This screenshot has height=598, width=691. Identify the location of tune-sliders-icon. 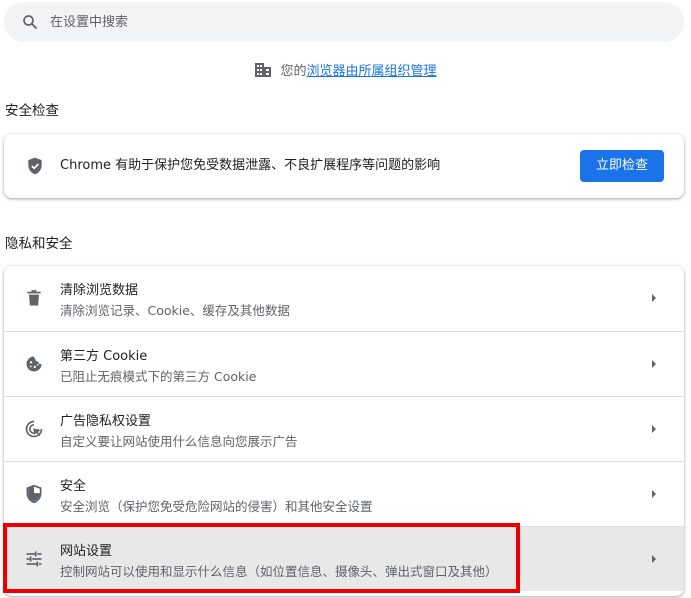
(34, 559).